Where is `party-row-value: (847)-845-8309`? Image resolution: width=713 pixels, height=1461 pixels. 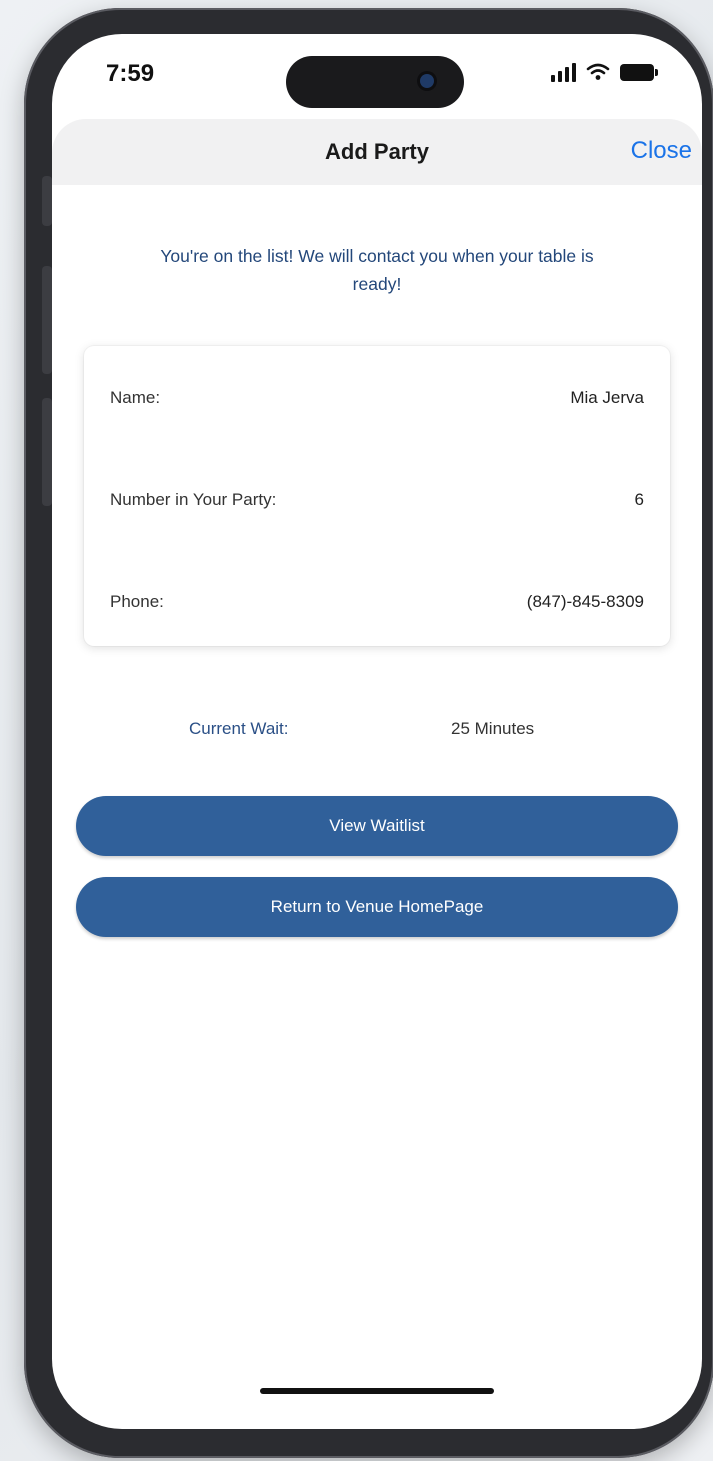 party-row-value: (847)-845-8309 is located at coordinates (585, 601).